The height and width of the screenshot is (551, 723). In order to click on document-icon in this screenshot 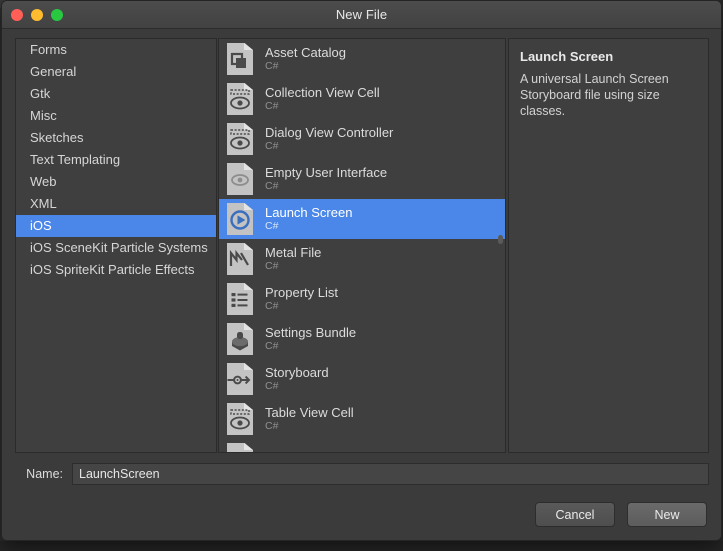, I will do `click(241, 447)`.